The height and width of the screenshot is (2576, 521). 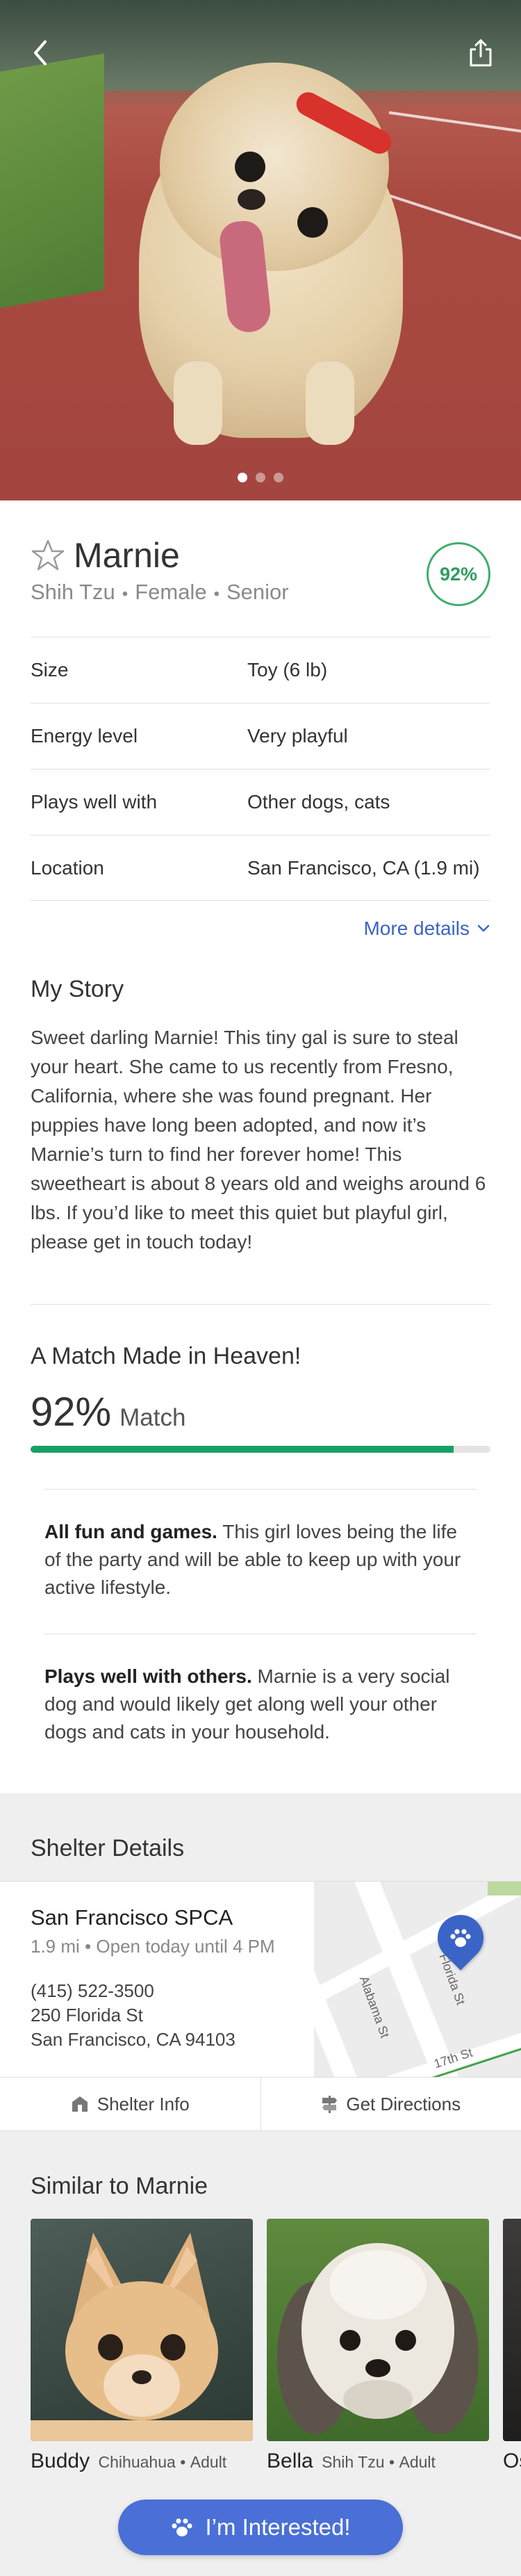 I want to click on back-button, so click(x=40, y=53).